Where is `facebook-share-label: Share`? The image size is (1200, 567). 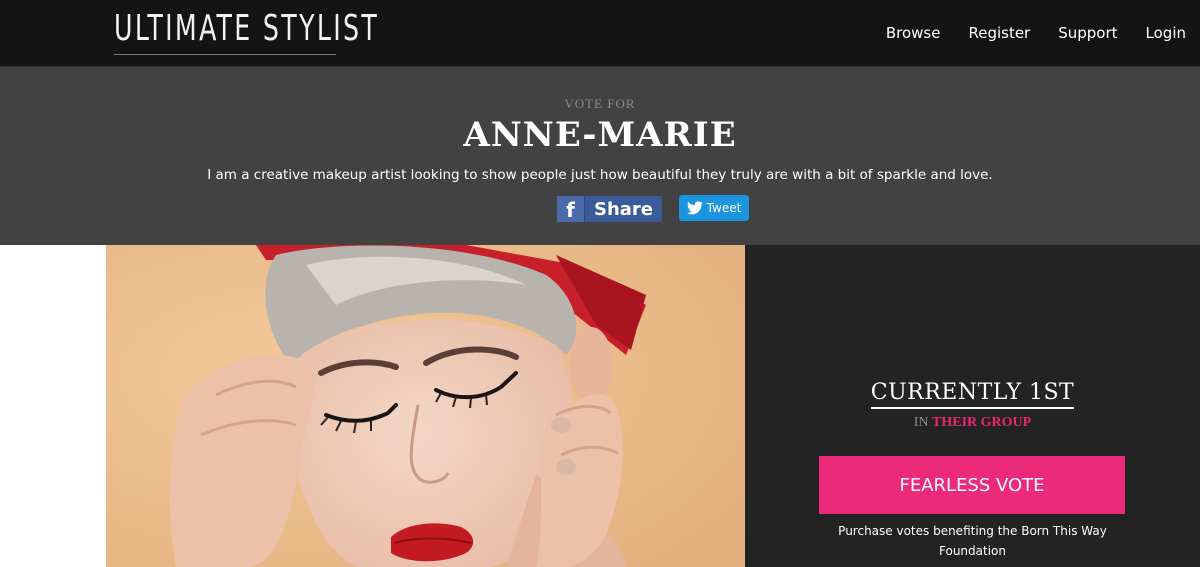
facebook-share-label: Share is located at coordinates (623, 209).